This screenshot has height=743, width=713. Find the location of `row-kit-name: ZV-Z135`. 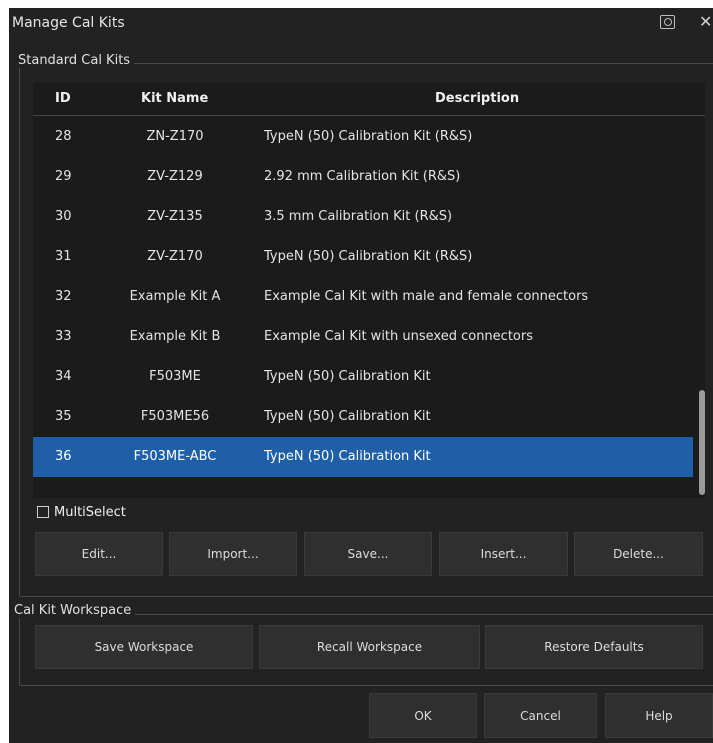

row-kit-name: ZV-Z135 is located at coordinates (175, 216).